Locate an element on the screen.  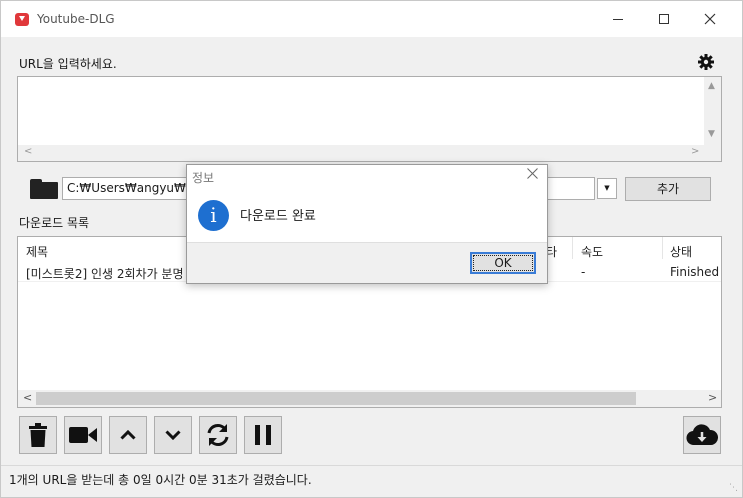
pause-icon is located at coordinates (263, 435).